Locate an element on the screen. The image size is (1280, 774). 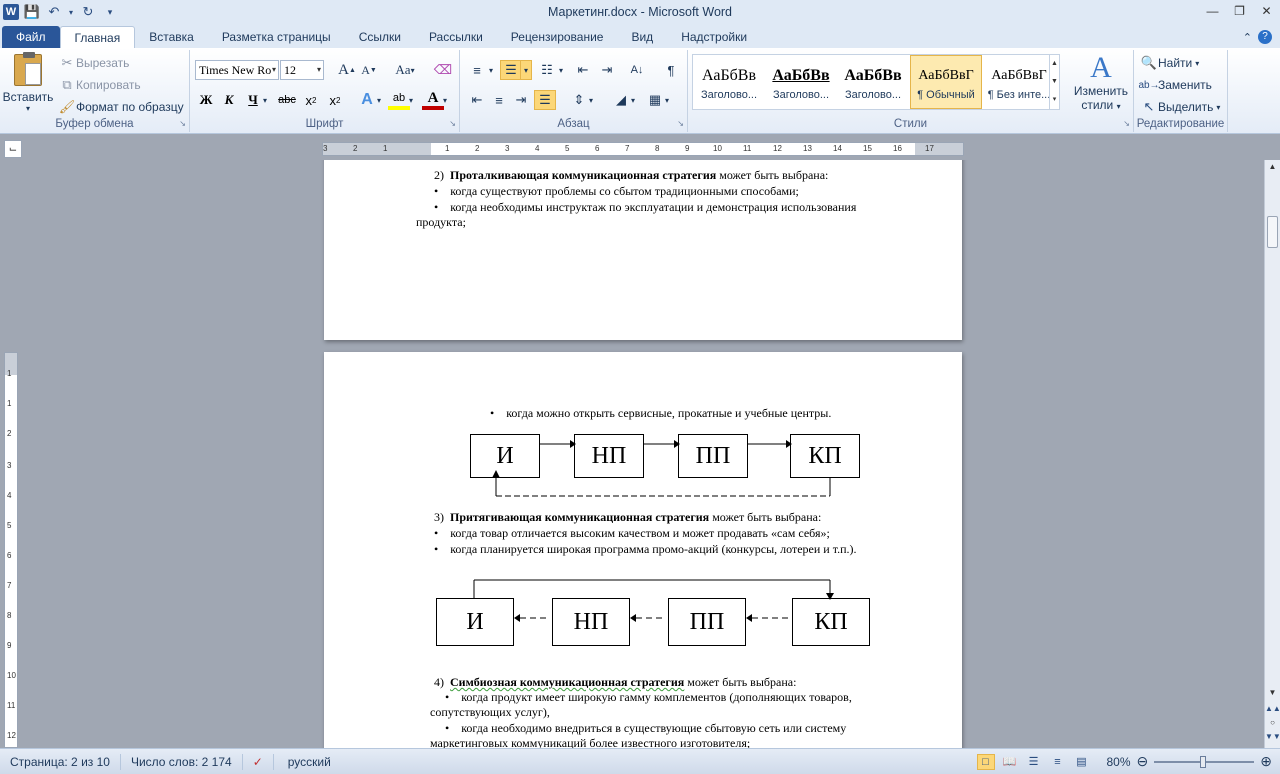
close-icon: ✕ is located at coordinates (1266, 11).